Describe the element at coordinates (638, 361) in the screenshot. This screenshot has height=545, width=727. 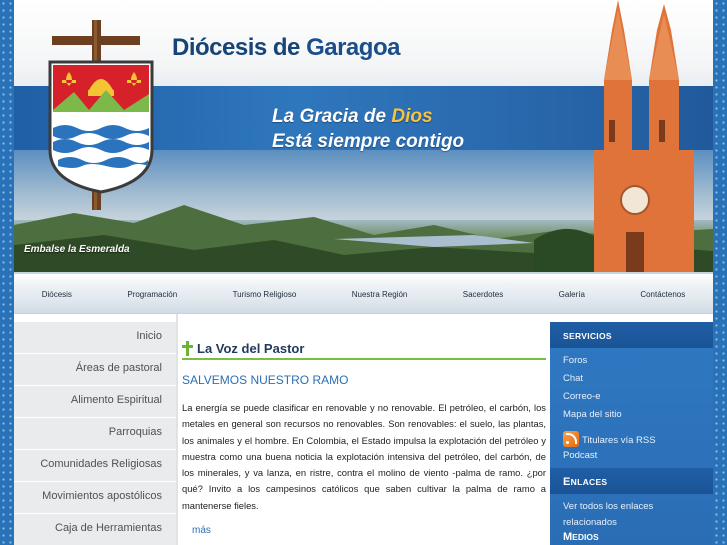
I see `service-link-foros: Foros` at that location.